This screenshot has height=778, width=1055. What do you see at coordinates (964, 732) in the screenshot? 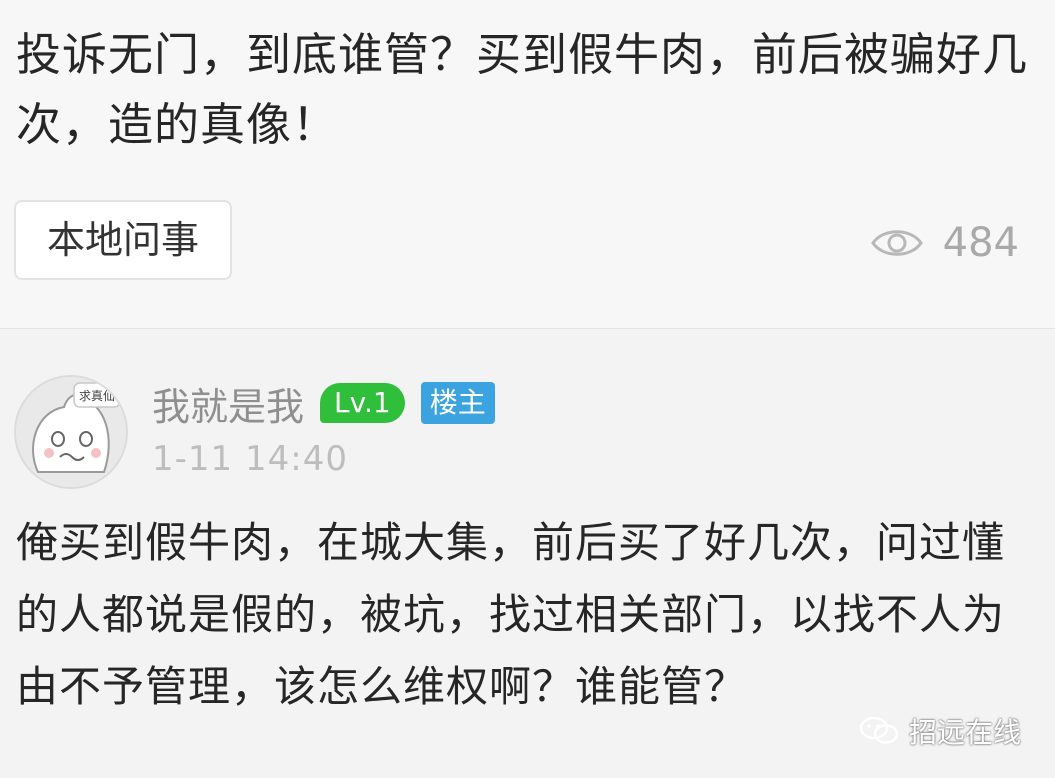
I see `watermark-text: 招远在线` at bounding box center [964, 732].